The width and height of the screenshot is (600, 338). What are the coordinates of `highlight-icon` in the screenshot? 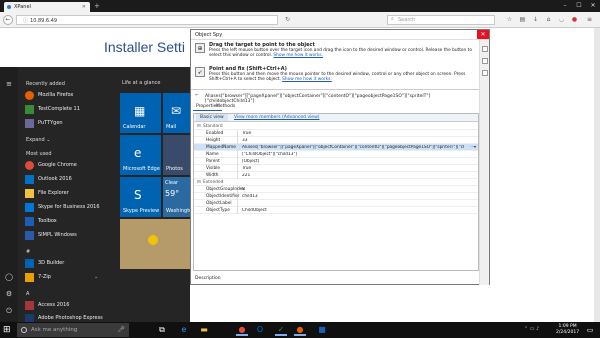 It's located at (485, 61).